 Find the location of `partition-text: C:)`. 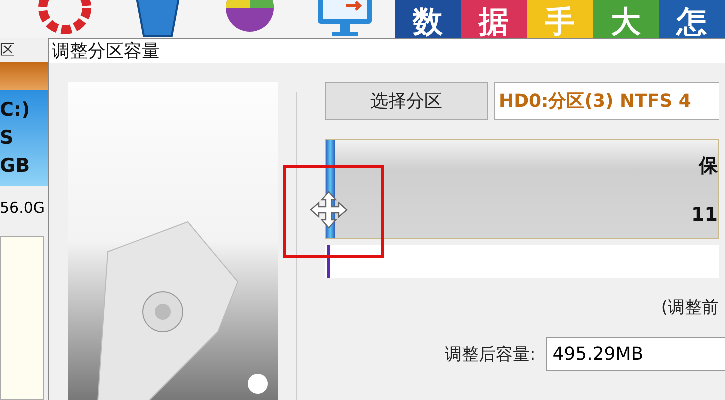

partition-text: C:) is located at coordinates (16, 110).